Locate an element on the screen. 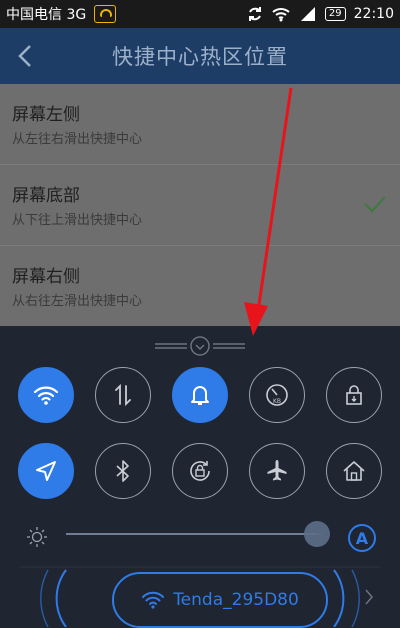 The height and width of the screenshot is (628, 400). panel-handle-icon is located at coordinates (200, 346).